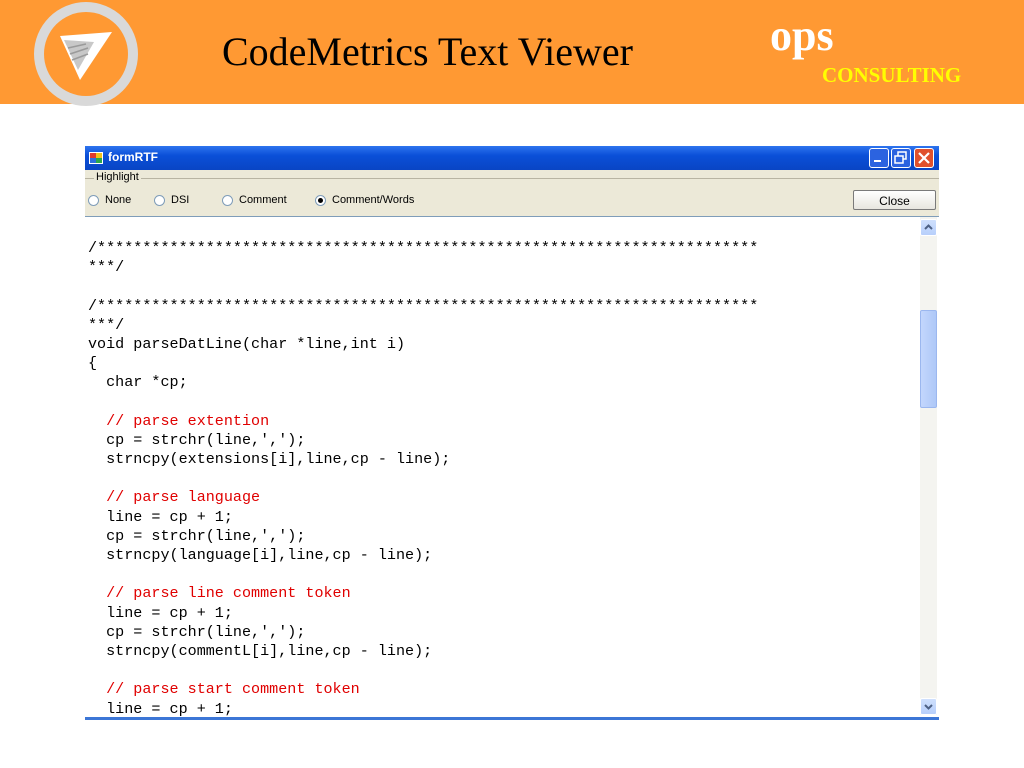  I want to click on window-title: formRTF, so click(133, 157).